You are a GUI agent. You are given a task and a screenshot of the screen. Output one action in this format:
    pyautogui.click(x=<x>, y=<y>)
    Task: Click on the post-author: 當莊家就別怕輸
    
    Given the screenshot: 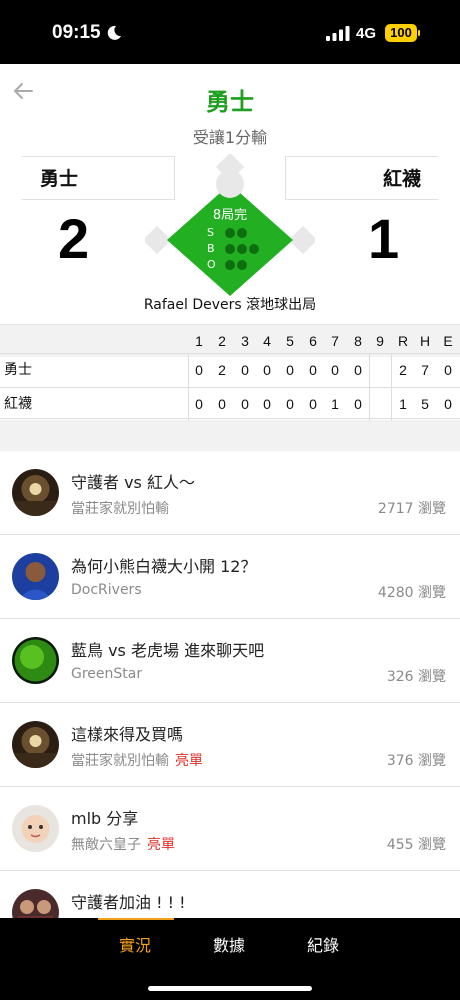 What is the action you would take?
    pyautogui.click(x=123, y=508)
    